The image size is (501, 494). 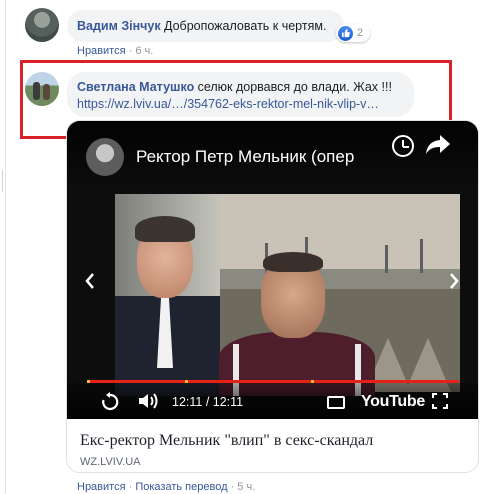 I want to click on page-left-rail, so click(x=3, y=247).